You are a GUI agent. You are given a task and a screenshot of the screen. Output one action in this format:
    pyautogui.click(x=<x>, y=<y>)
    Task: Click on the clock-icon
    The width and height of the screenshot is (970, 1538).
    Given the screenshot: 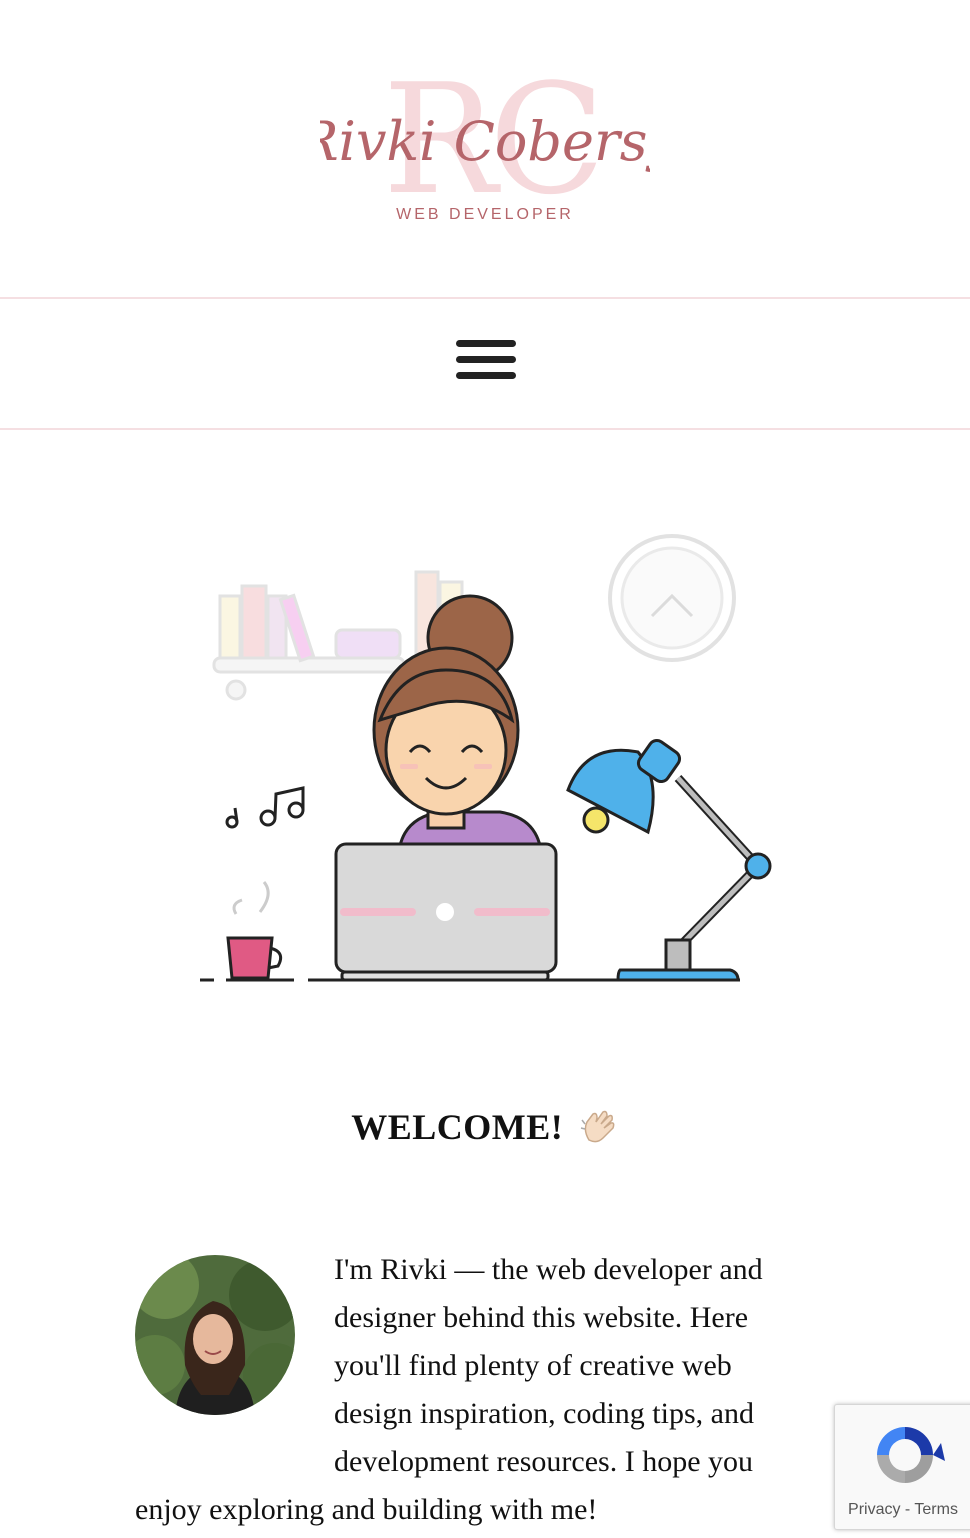 What is the action you would take?
    pyautogui.click(x=672, y=598)
    